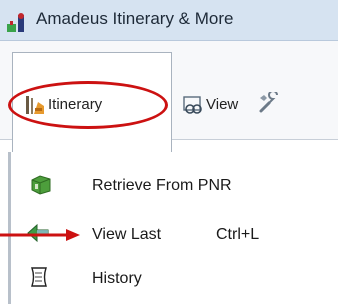 The width and height of the screenshot is (338, 304). Describe the element at coordinates (117, 278) in the screenshot. I see `menu-item-label: History` at that location.